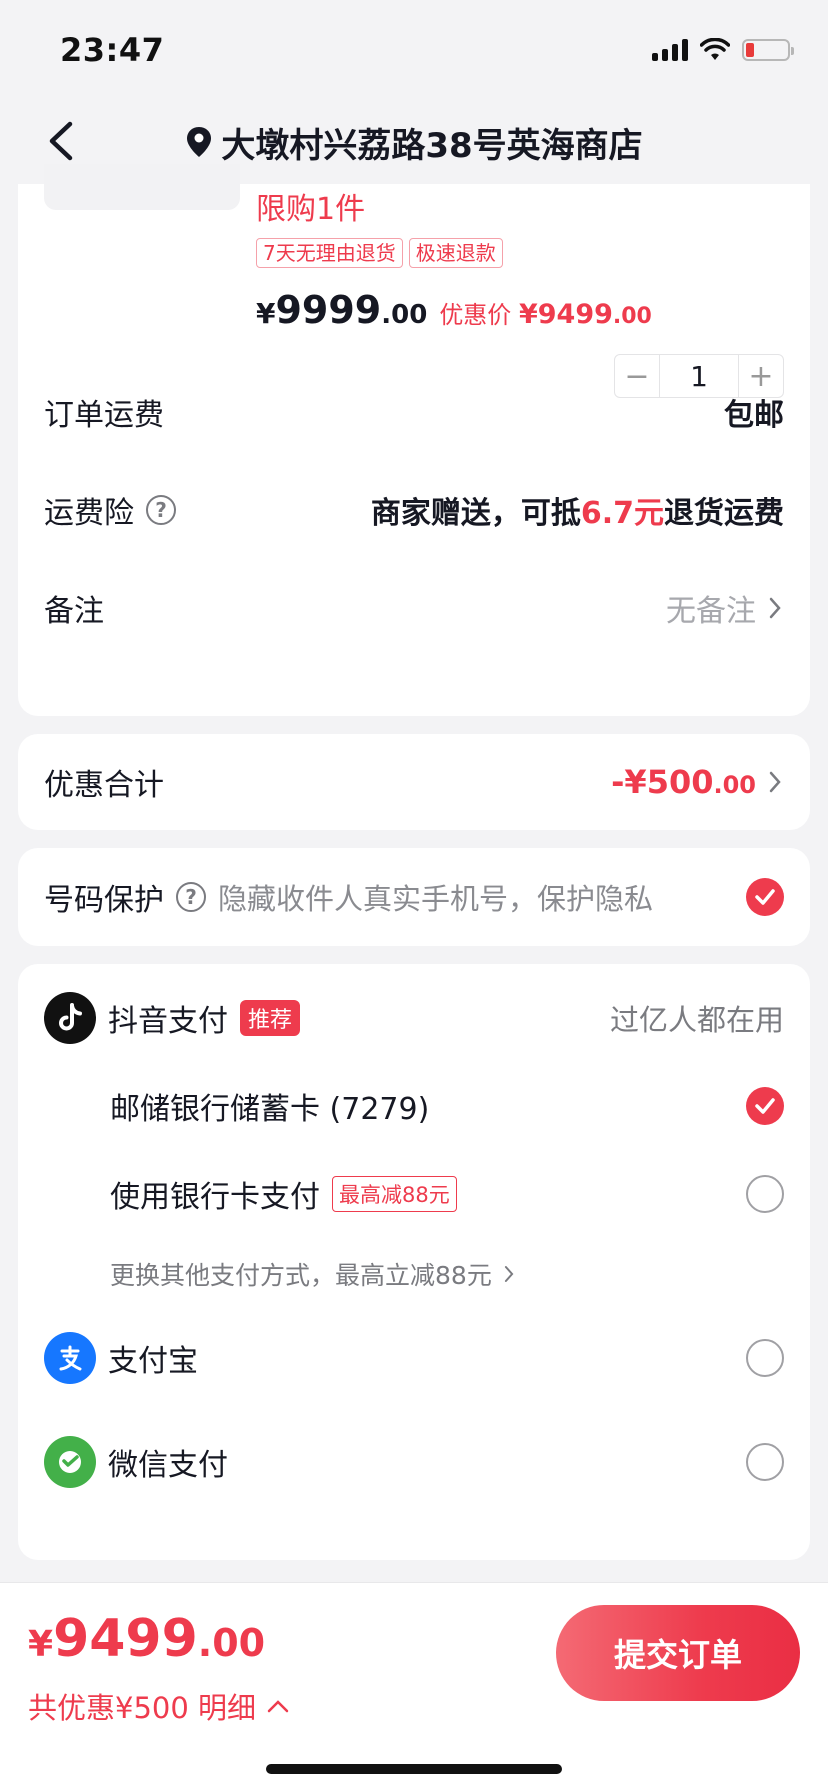 This screenshot has width=828, height=1792. What do you see at coordinates (765, 1194) in the screenshot?
I see `new-card-radio` at bounding box center [765, 1194].